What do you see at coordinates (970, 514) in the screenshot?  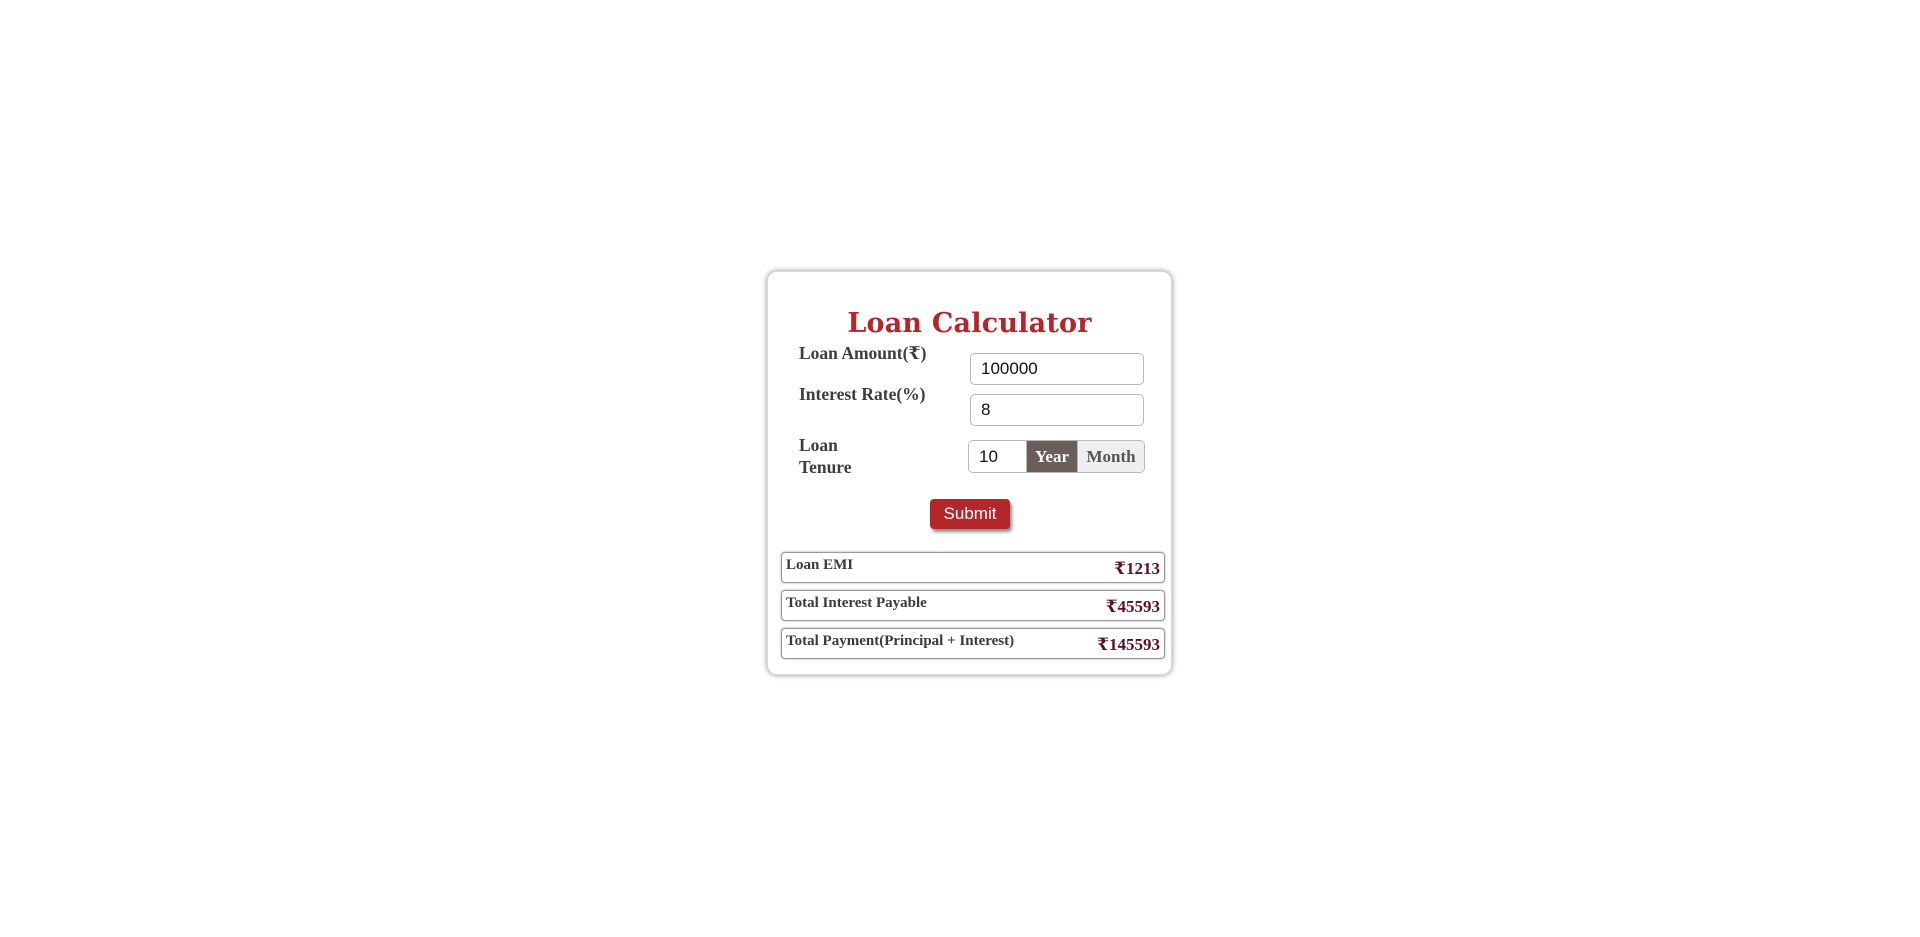 I see `submit-button: Submit` at bounding box center [970, 514].